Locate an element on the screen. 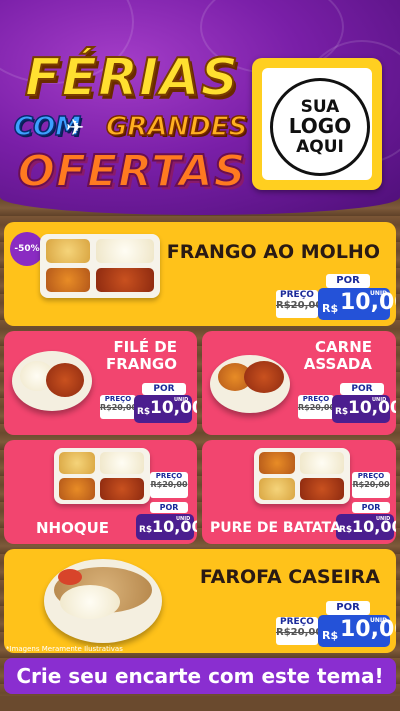 The height and width of the screenshot is (711, 400). product-card-nhoque: PREÇO R$20,00 POR R$ 10,00 UNID NHOQUE is located at coordinates (100, 492).